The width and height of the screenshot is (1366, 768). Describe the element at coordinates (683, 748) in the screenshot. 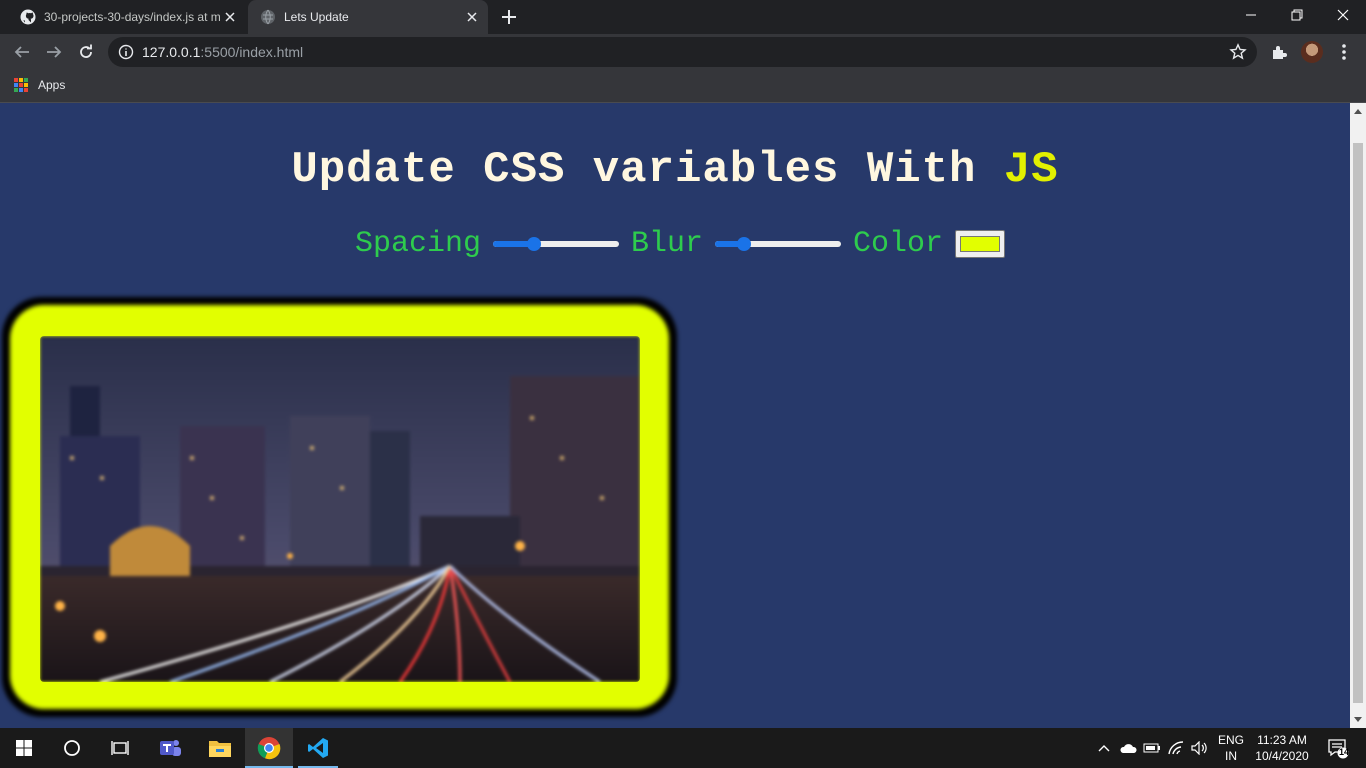

I see `windows-taskbar: ENG IN 11:23 AM 10/4/2020 14` at that location.